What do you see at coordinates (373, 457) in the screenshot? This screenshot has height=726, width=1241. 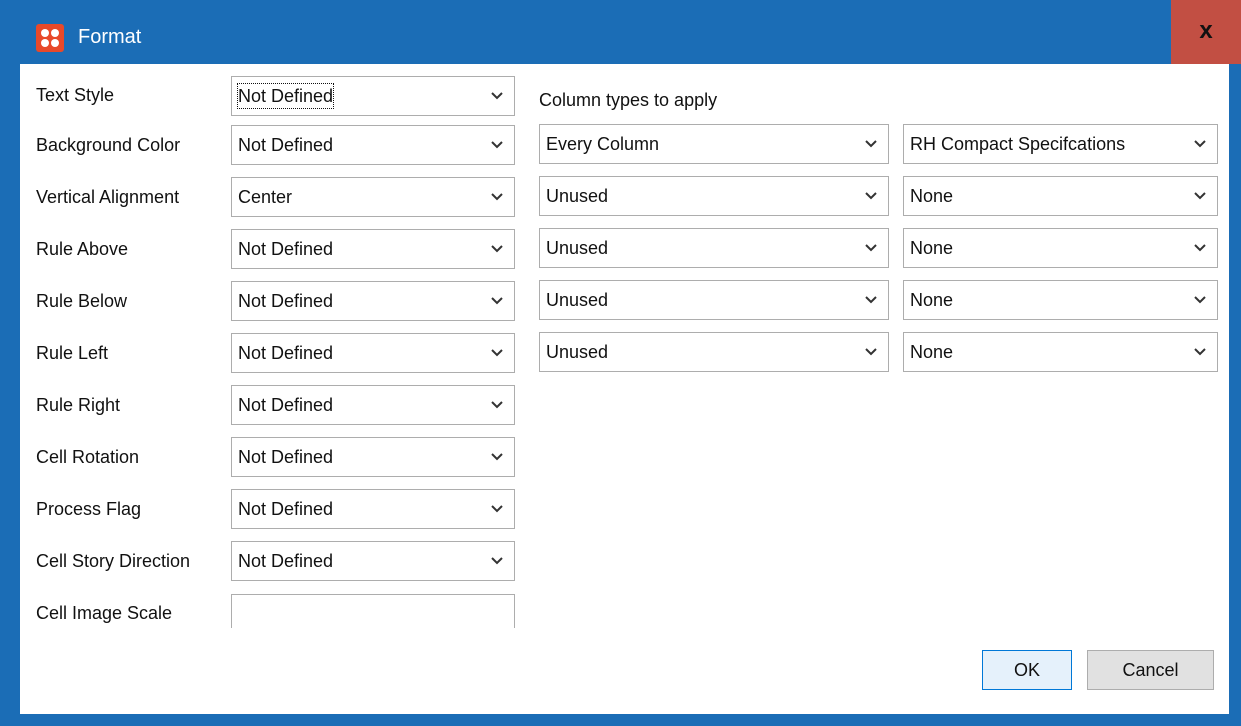 I see `cell-rotation-select: Not Defined` at bounding box center [373, 457].